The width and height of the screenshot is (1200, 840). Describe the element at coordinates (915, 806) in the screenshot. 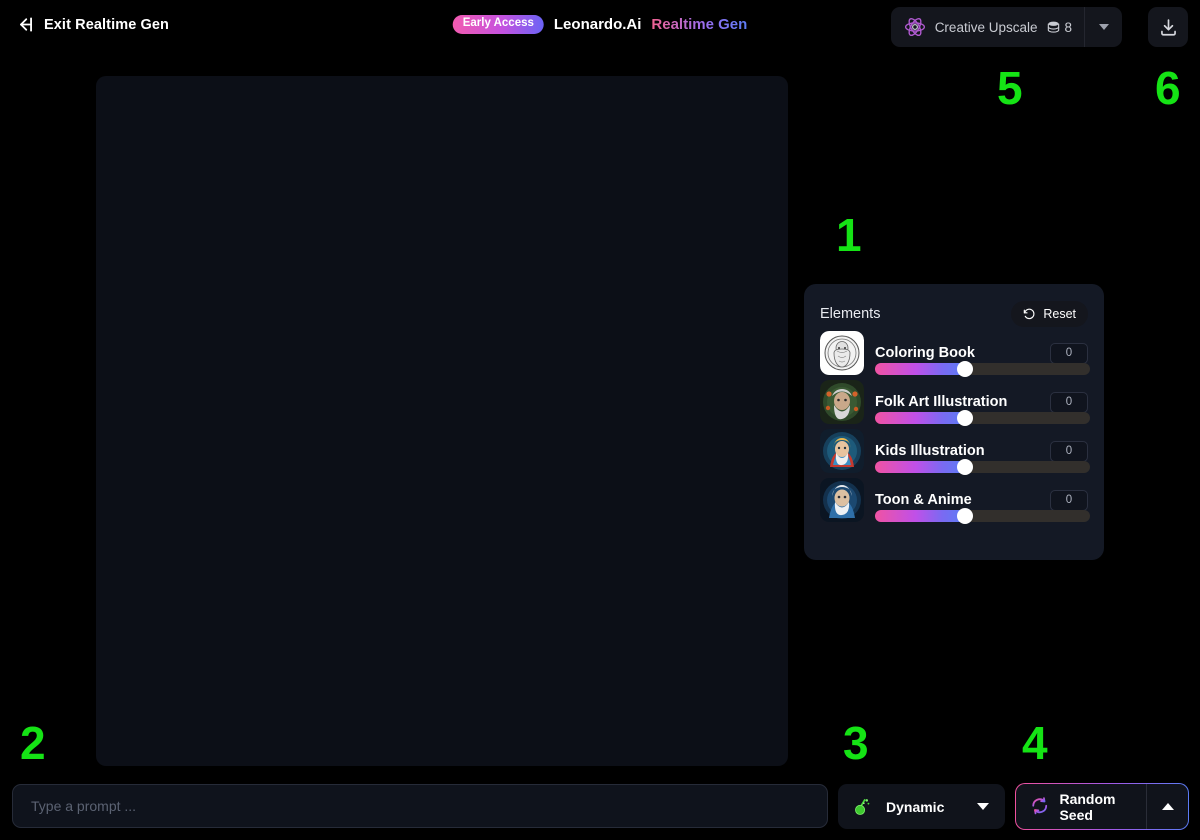

I see `dynamic-label: Dynamic` at that location.